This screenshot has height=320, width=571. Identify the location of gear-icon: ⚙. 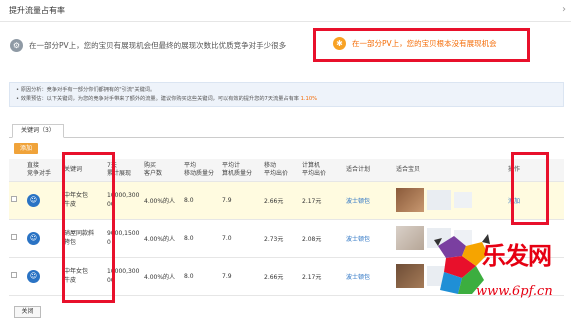
(16, 45).